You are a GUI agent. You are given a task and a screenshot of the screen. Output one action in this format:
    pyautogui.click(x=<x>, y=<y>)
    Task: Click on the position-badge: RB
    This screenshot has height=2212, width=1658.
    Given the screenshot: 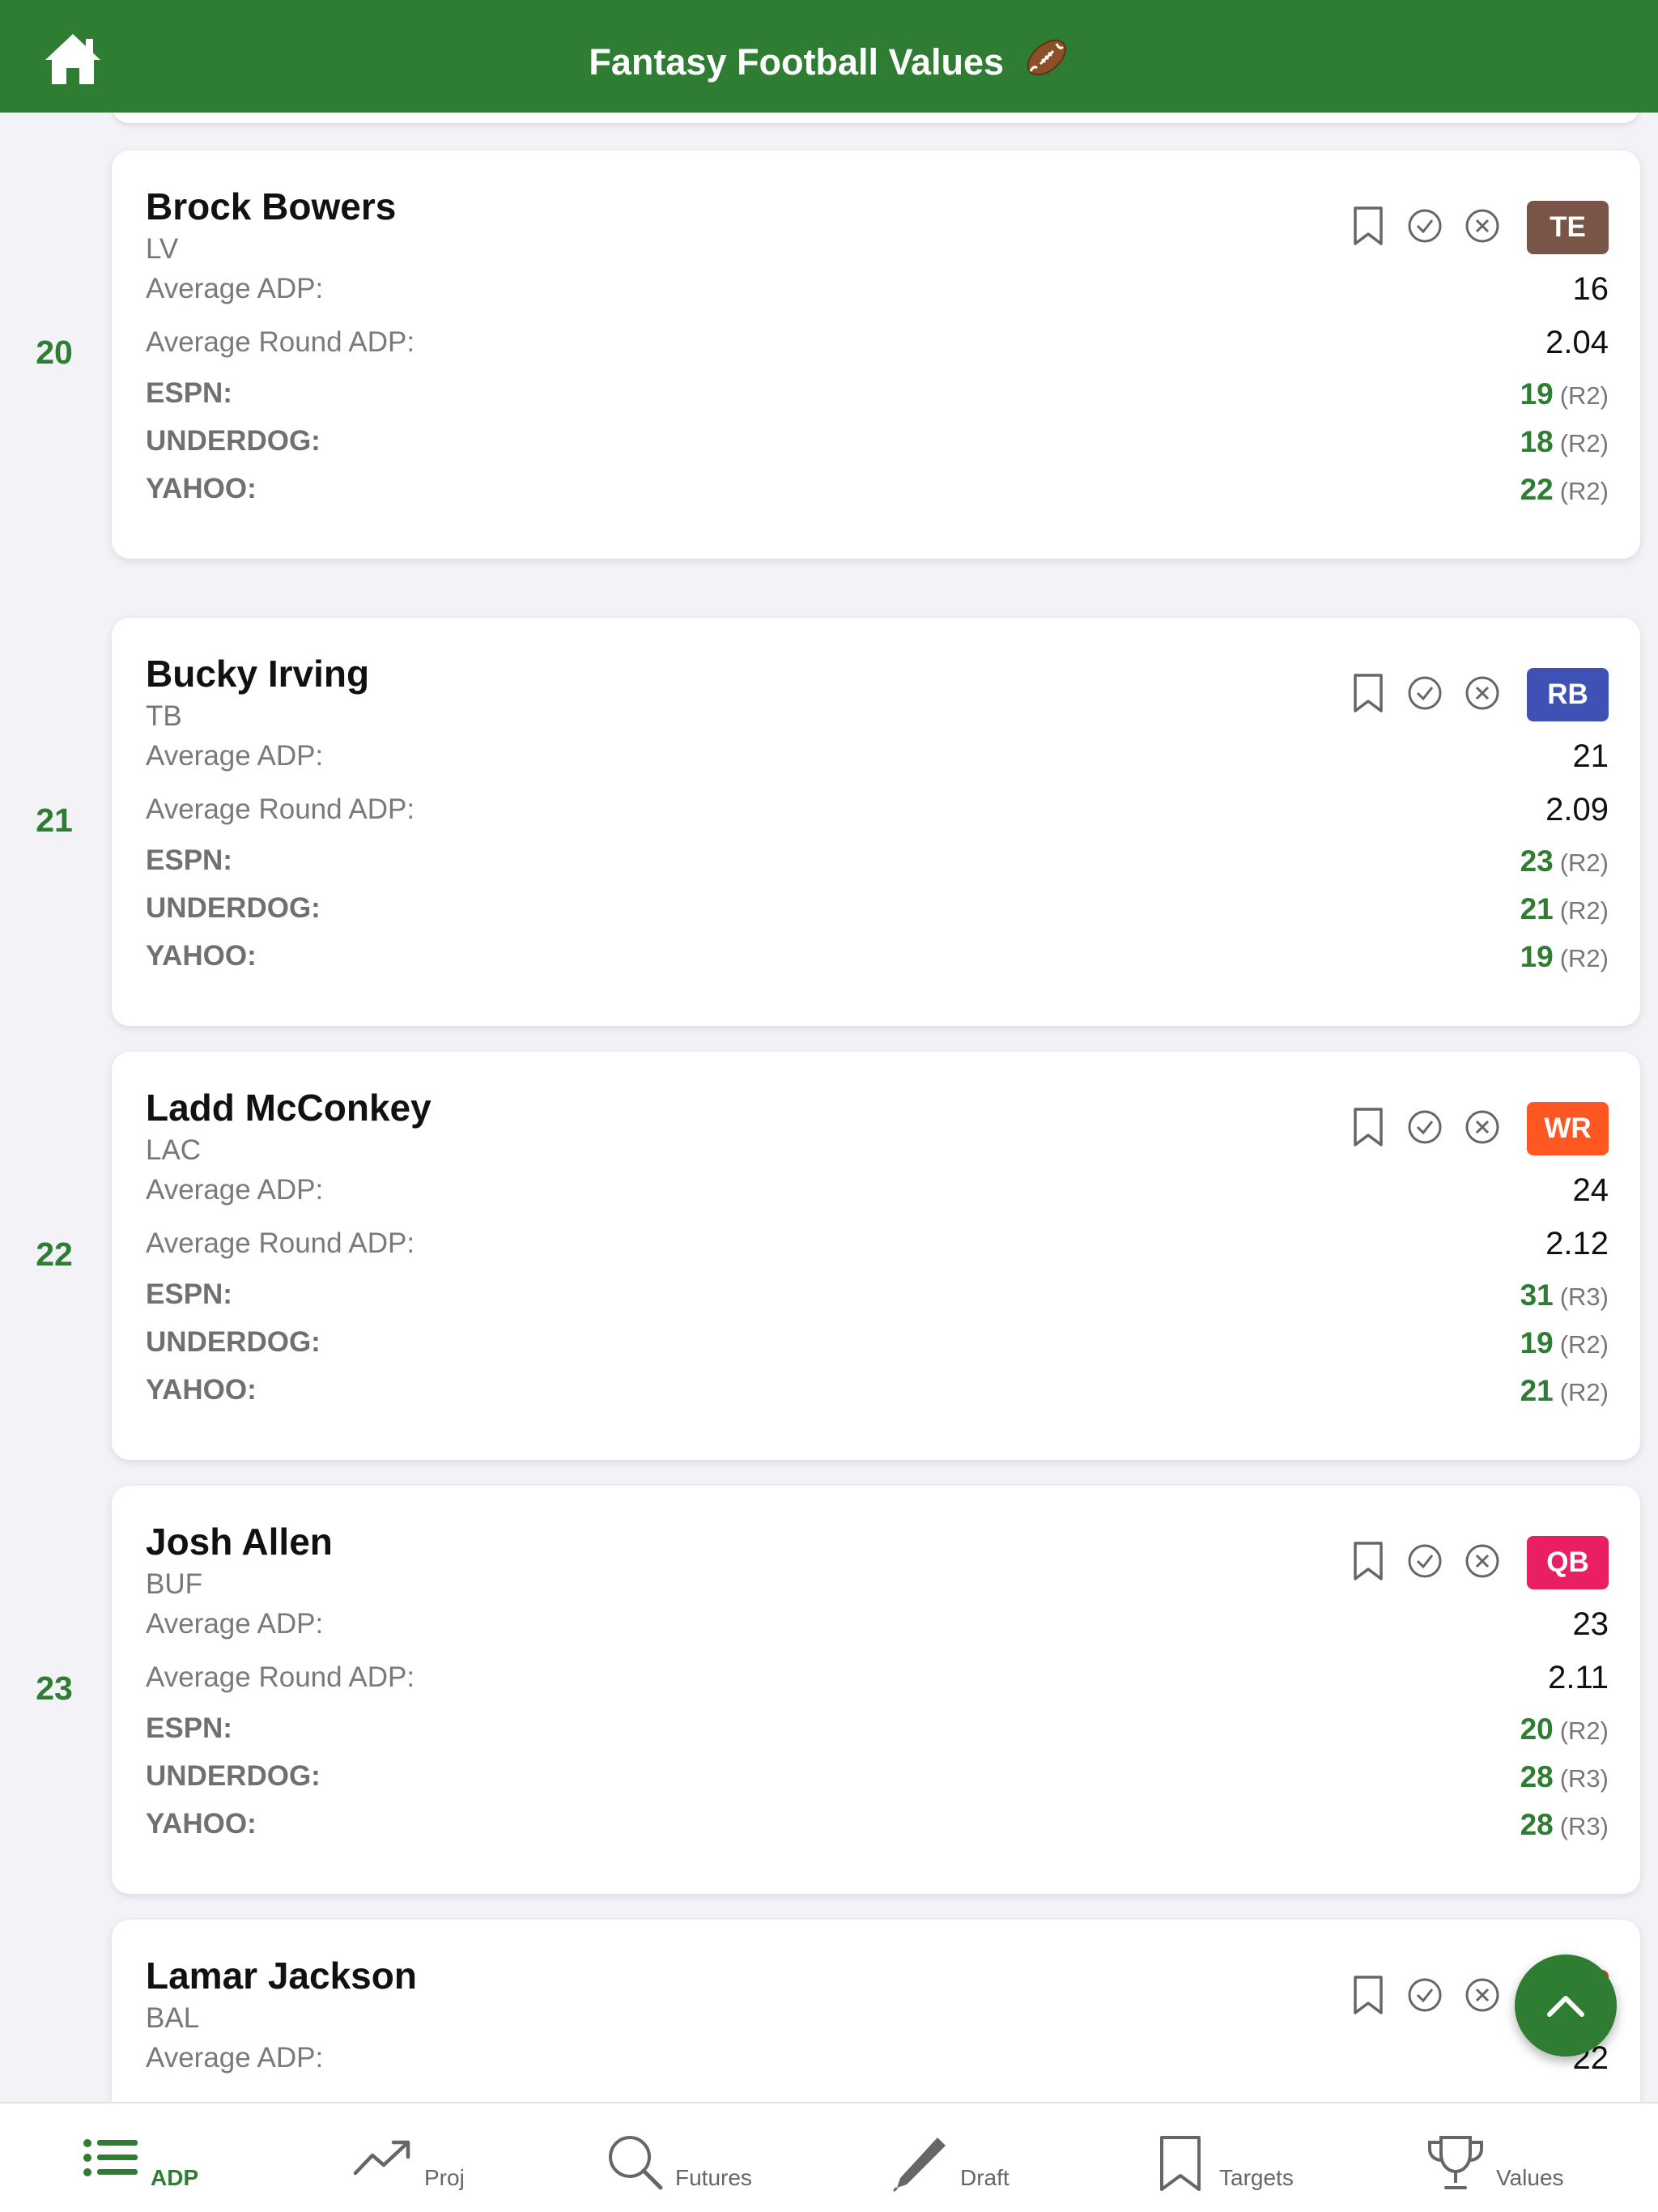 What is the action you would take?
    pyautogui.click(x=1568, y=695)
    